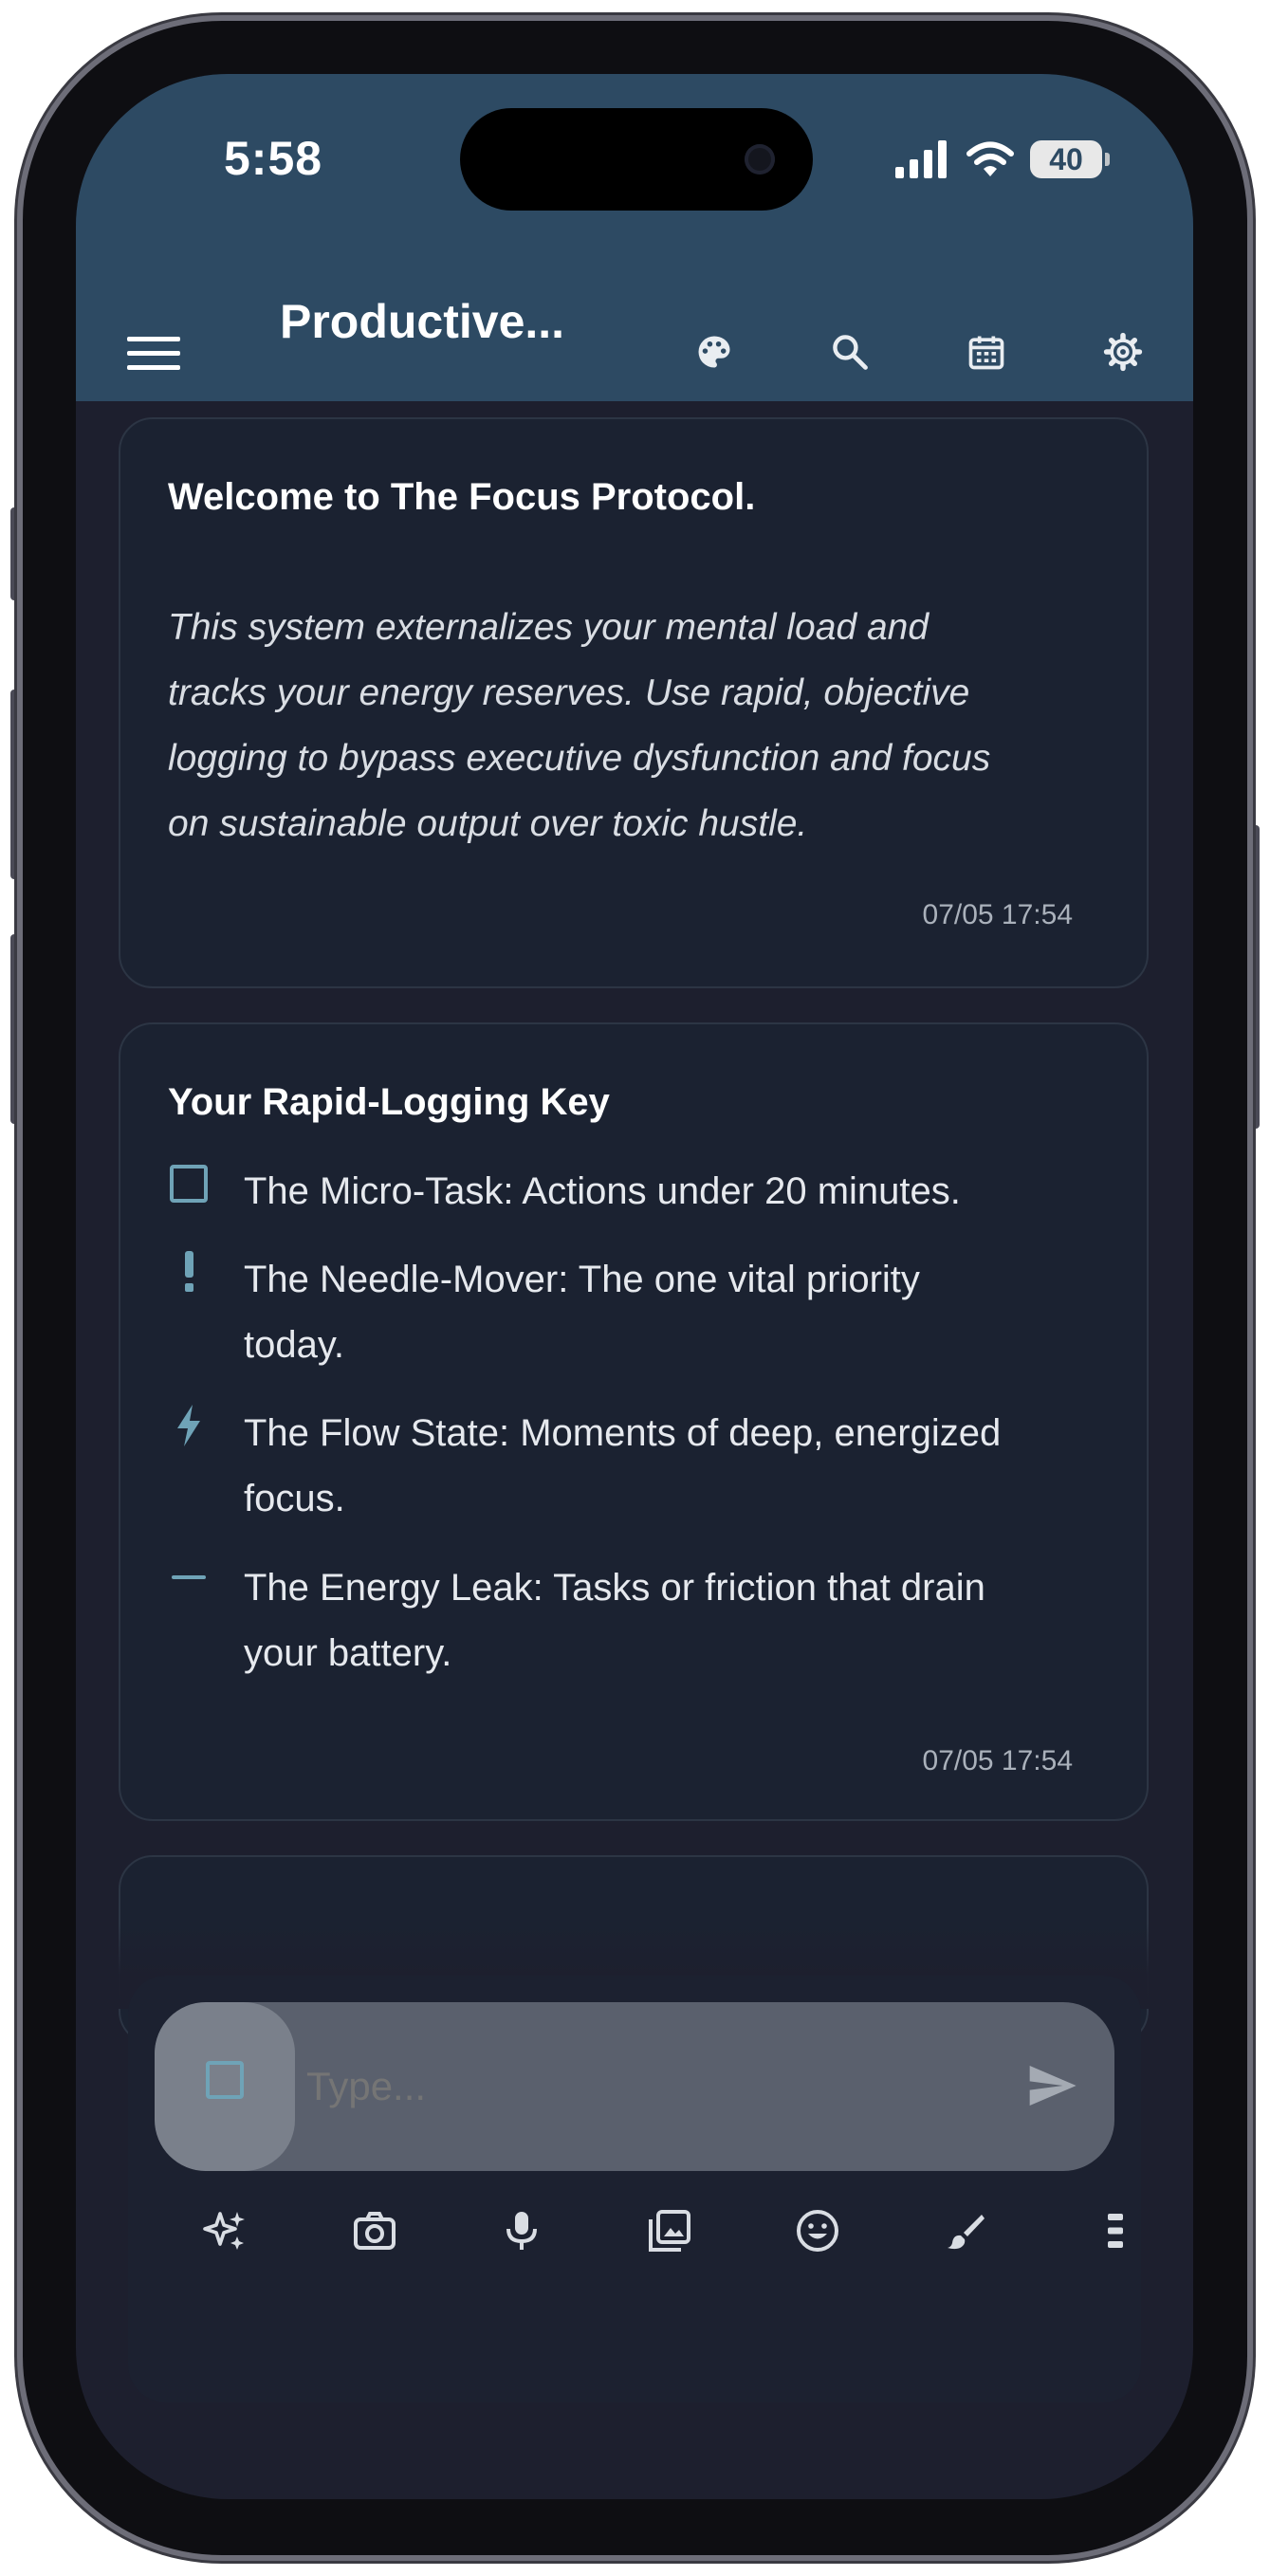 This screenshot has width=1270, height=2576. I want to click on entry-title: Welcome to The Focus Protocol., so click(462, 497).